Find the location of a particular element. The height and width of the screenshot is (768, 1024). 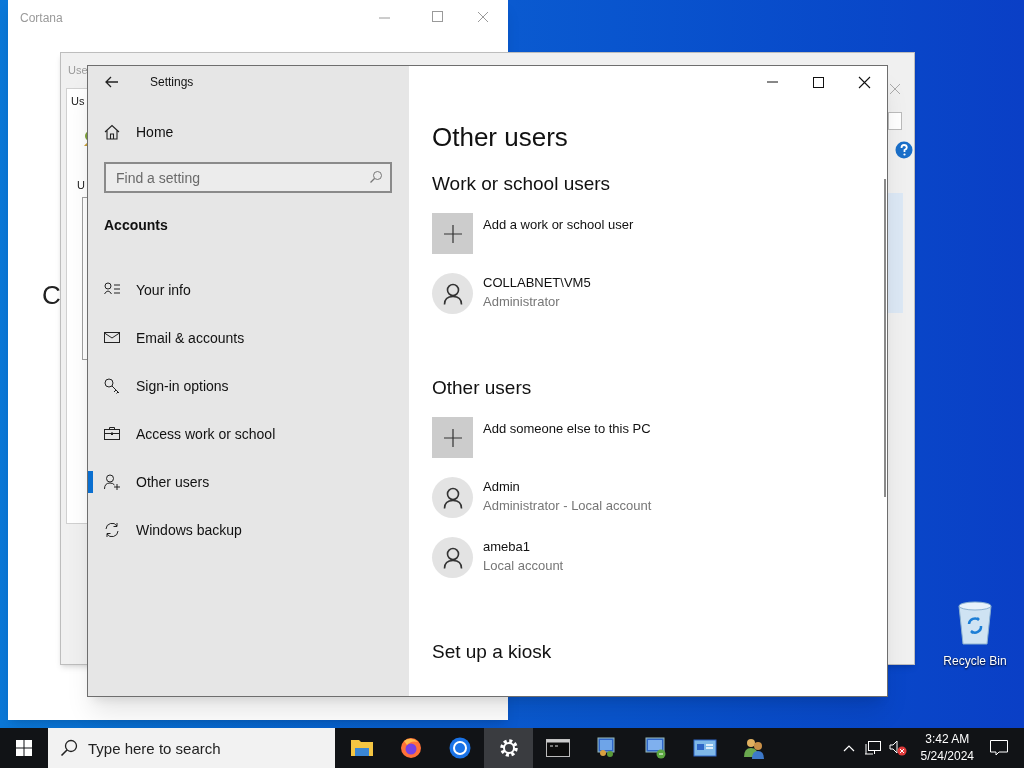

account-type: Local account is located at coordinates (523, 566).